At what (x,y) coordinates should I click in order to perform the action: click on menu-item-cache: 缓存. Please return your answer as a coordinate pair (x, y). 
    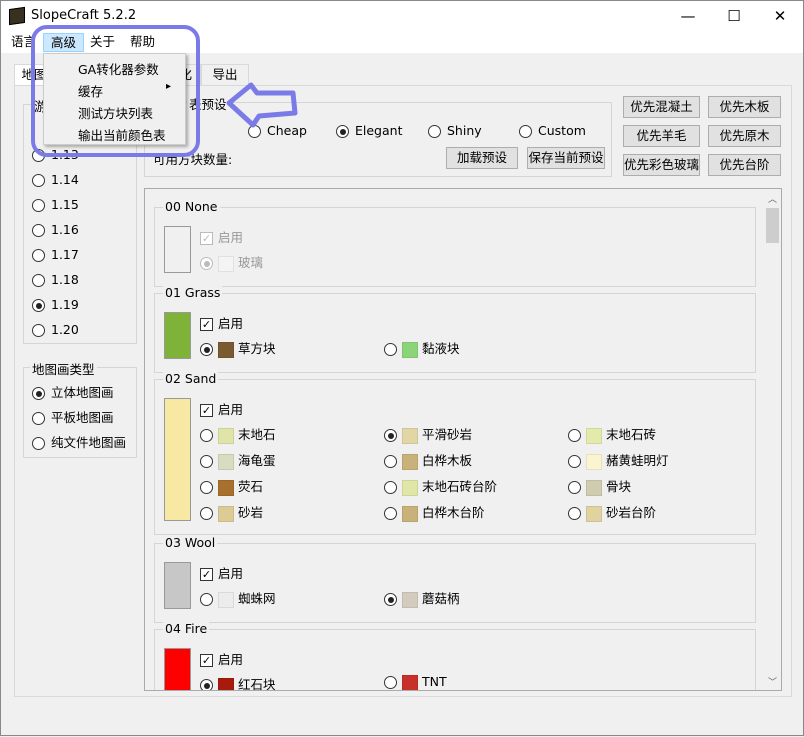
    Looking at the image, I should click on (90, 90).